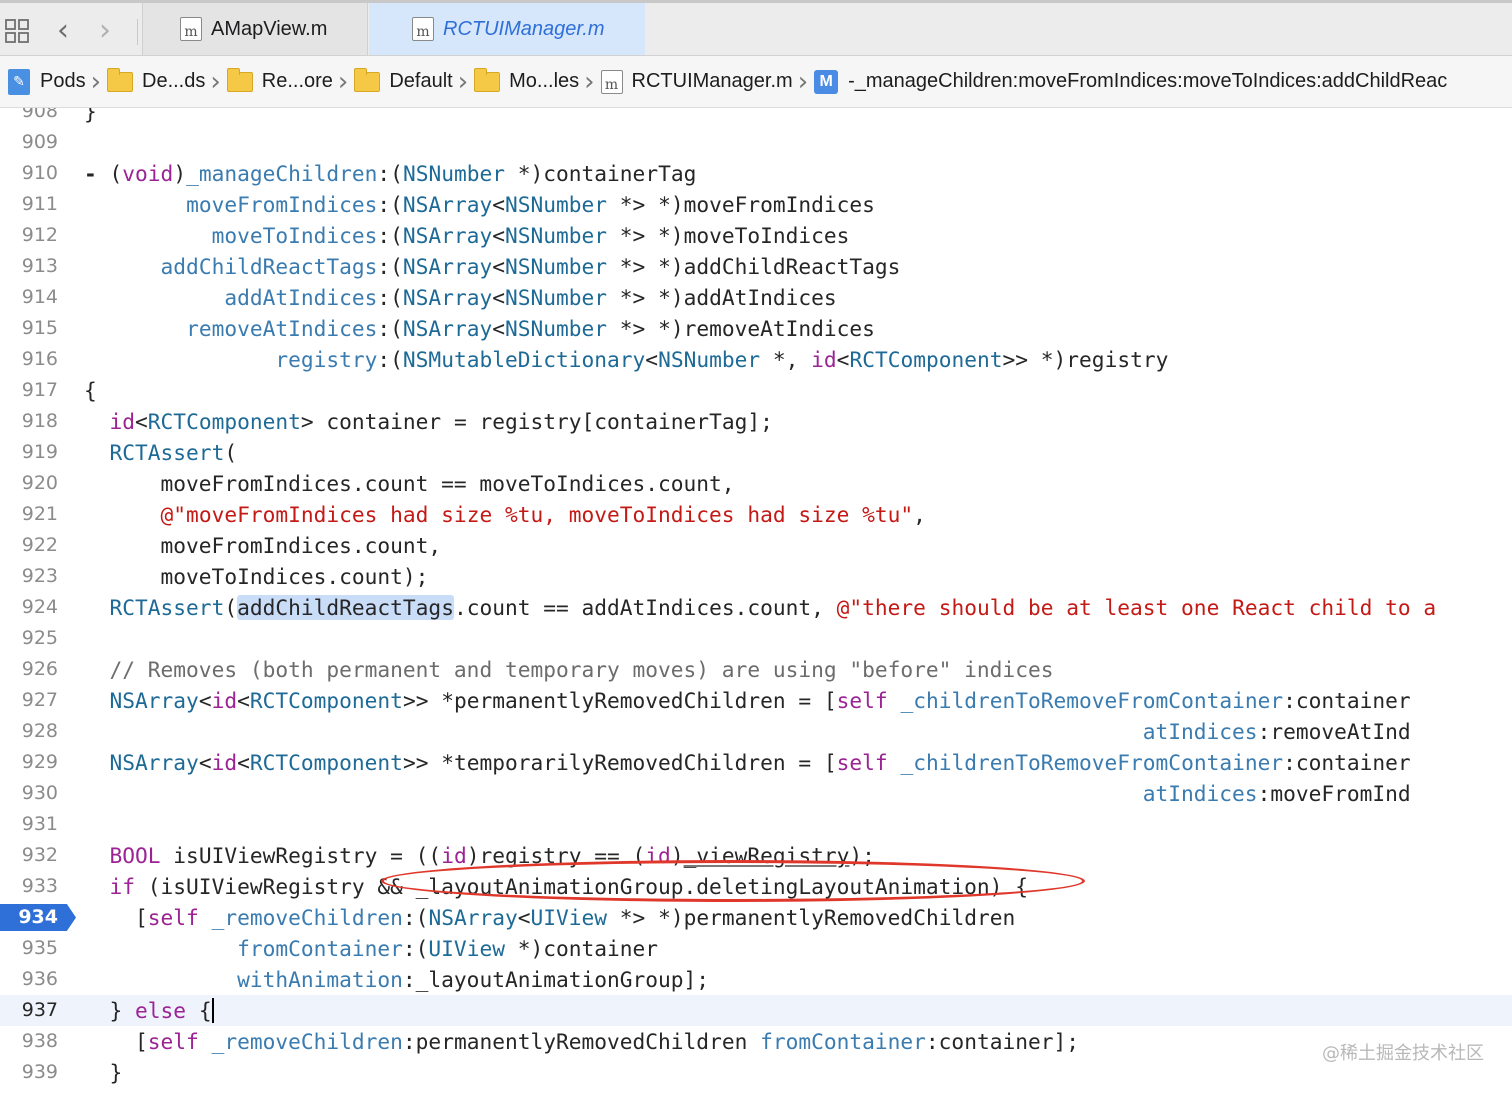 The width and height of the screenshot is (1512, 1093). What do you see at coordinates (173, 452) in the screenshot?
I see `code-text: RCTAssert(` at bounding box center [173, 452].